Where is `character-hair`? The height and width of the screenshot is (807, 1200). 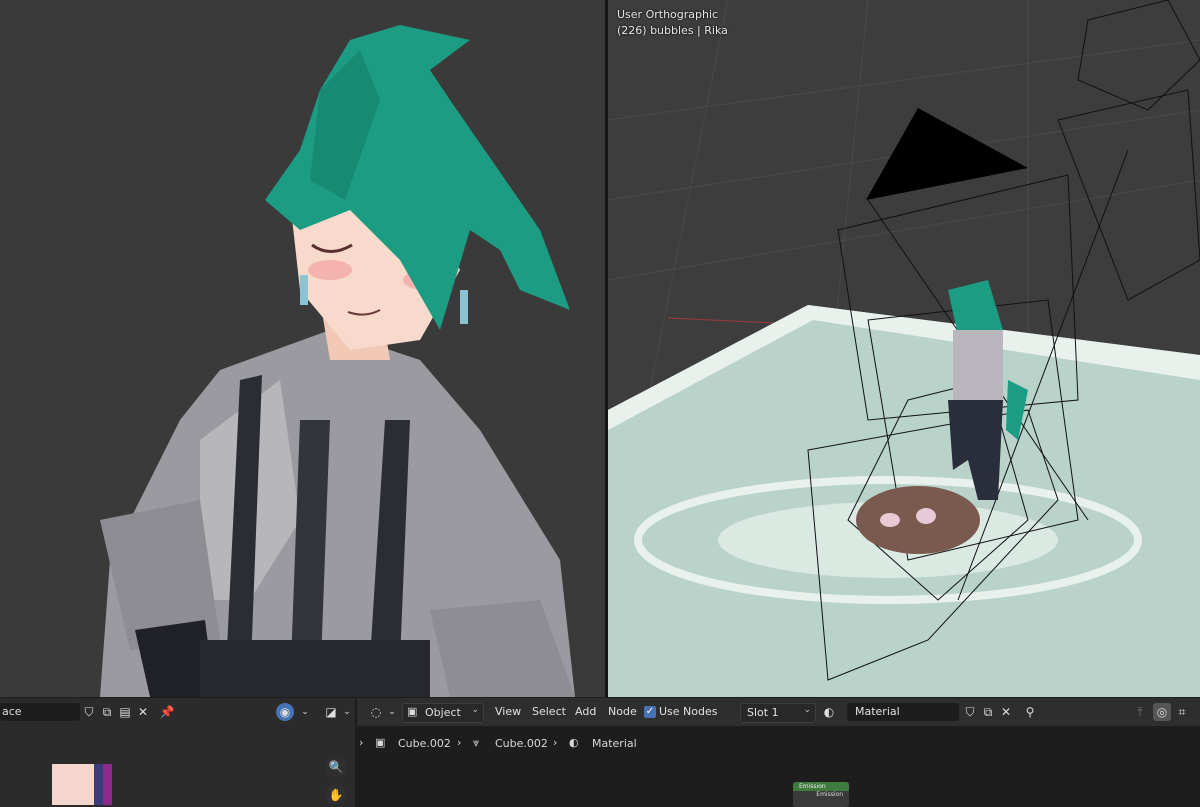
character-hair is located at coordinates (975, 307).